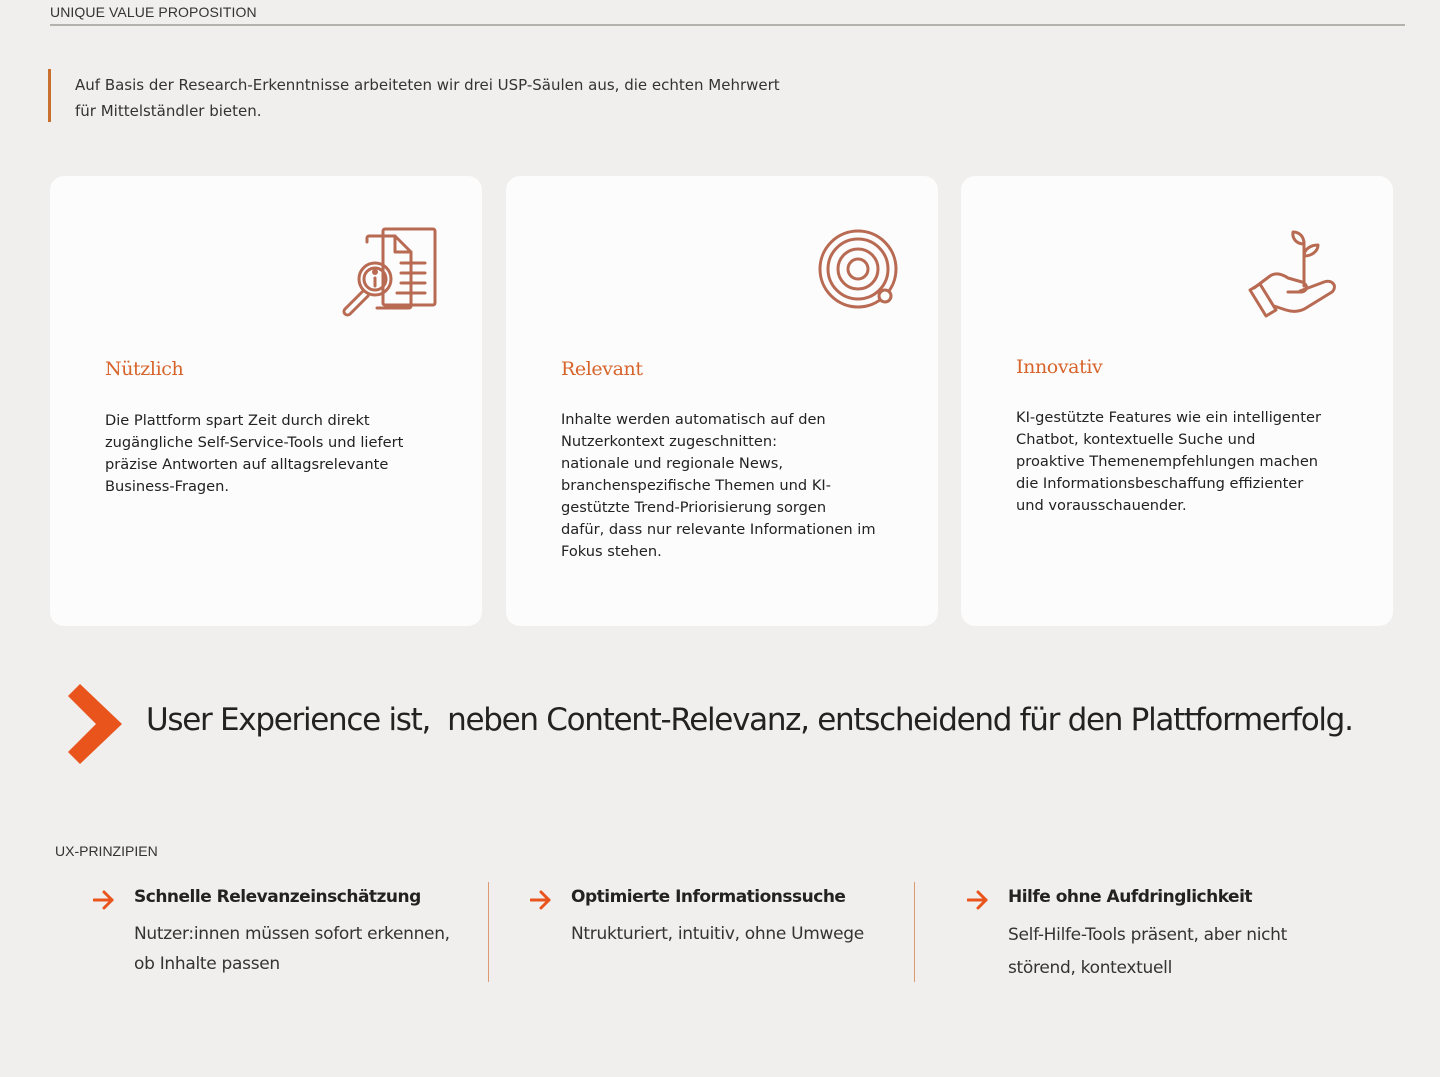 This screenshot has width=1440, height=1077. I want to click on card-text-line: Inhalte werden automatisch auf den, so click(693, 419).